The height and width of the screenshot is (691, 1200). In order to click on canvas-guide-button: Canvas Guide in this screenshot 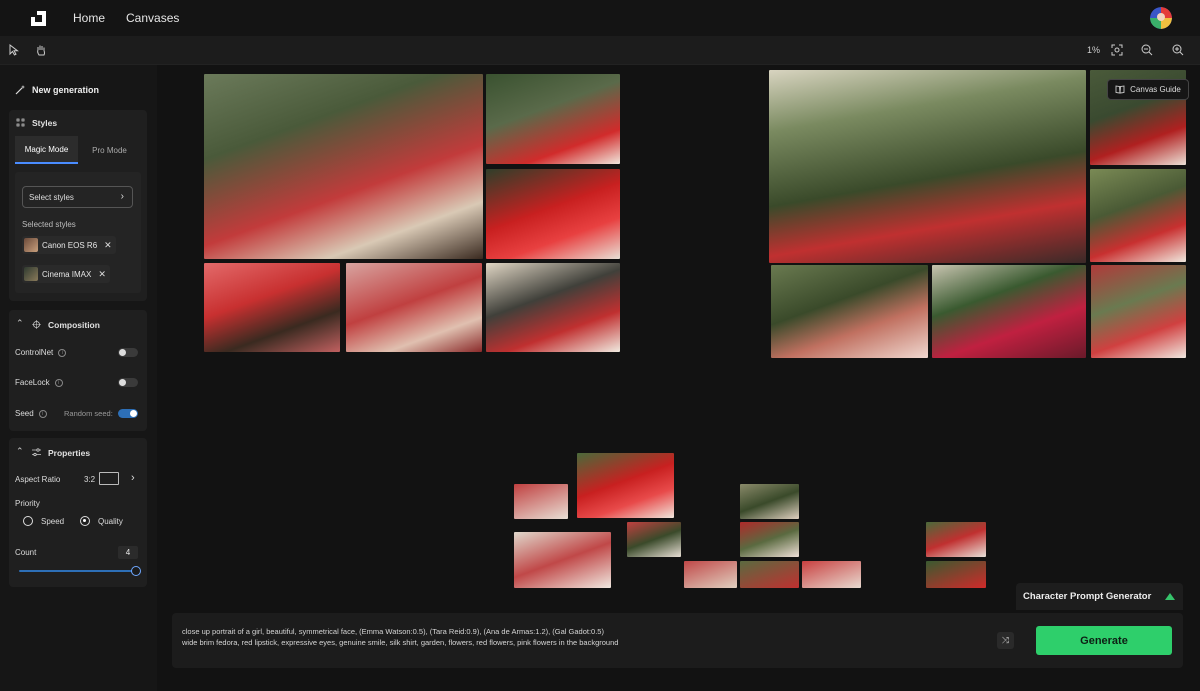, I will do `click(1148, 89)`.